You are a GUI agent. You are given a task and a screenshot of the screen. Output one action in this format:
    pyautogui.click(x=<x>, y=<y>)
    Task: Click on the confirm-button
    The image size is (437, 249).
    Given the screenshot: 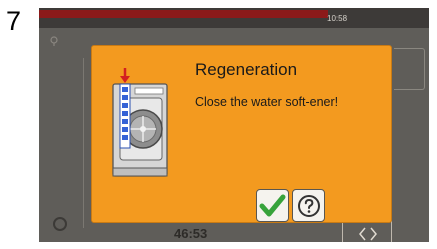 What is the action you would take?
    pyautogui.click(x=272, y=205)
    